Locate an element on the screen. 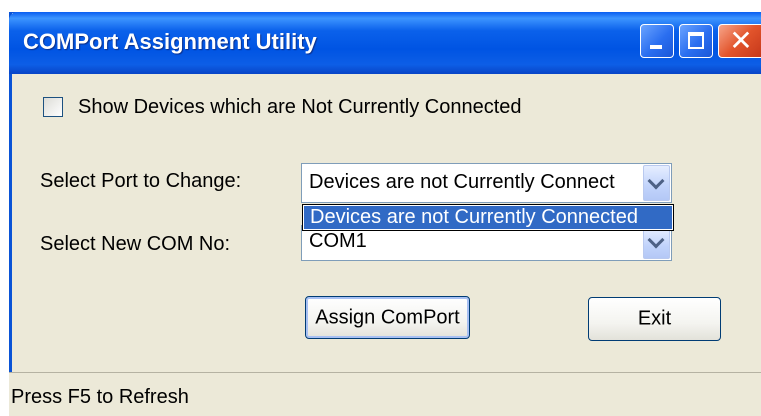 The width and height of the screenshot is (761, 416). maximize-icon is located at coordinates (696, 40).